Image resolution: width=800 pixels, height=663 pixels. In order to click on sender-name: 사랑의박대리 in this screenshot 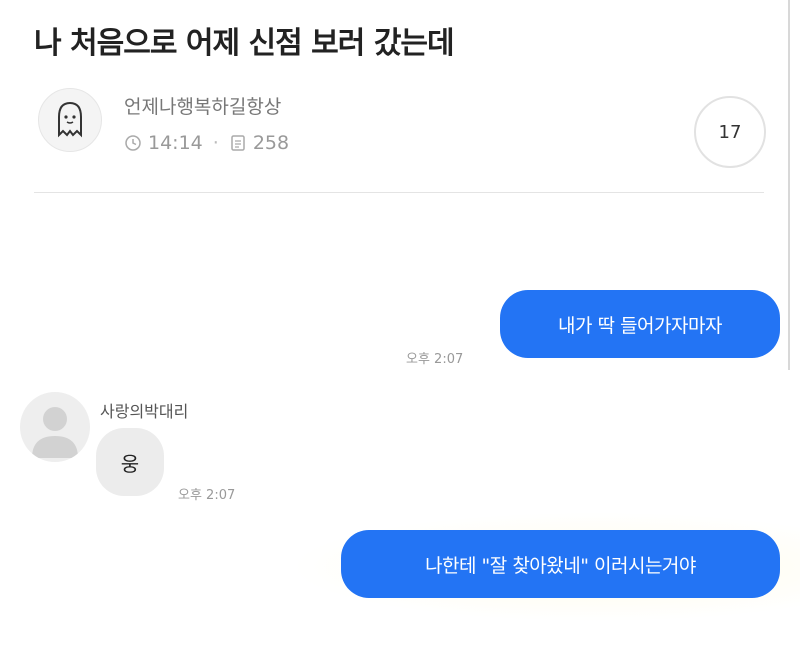, I will do `click(144, 411)`.